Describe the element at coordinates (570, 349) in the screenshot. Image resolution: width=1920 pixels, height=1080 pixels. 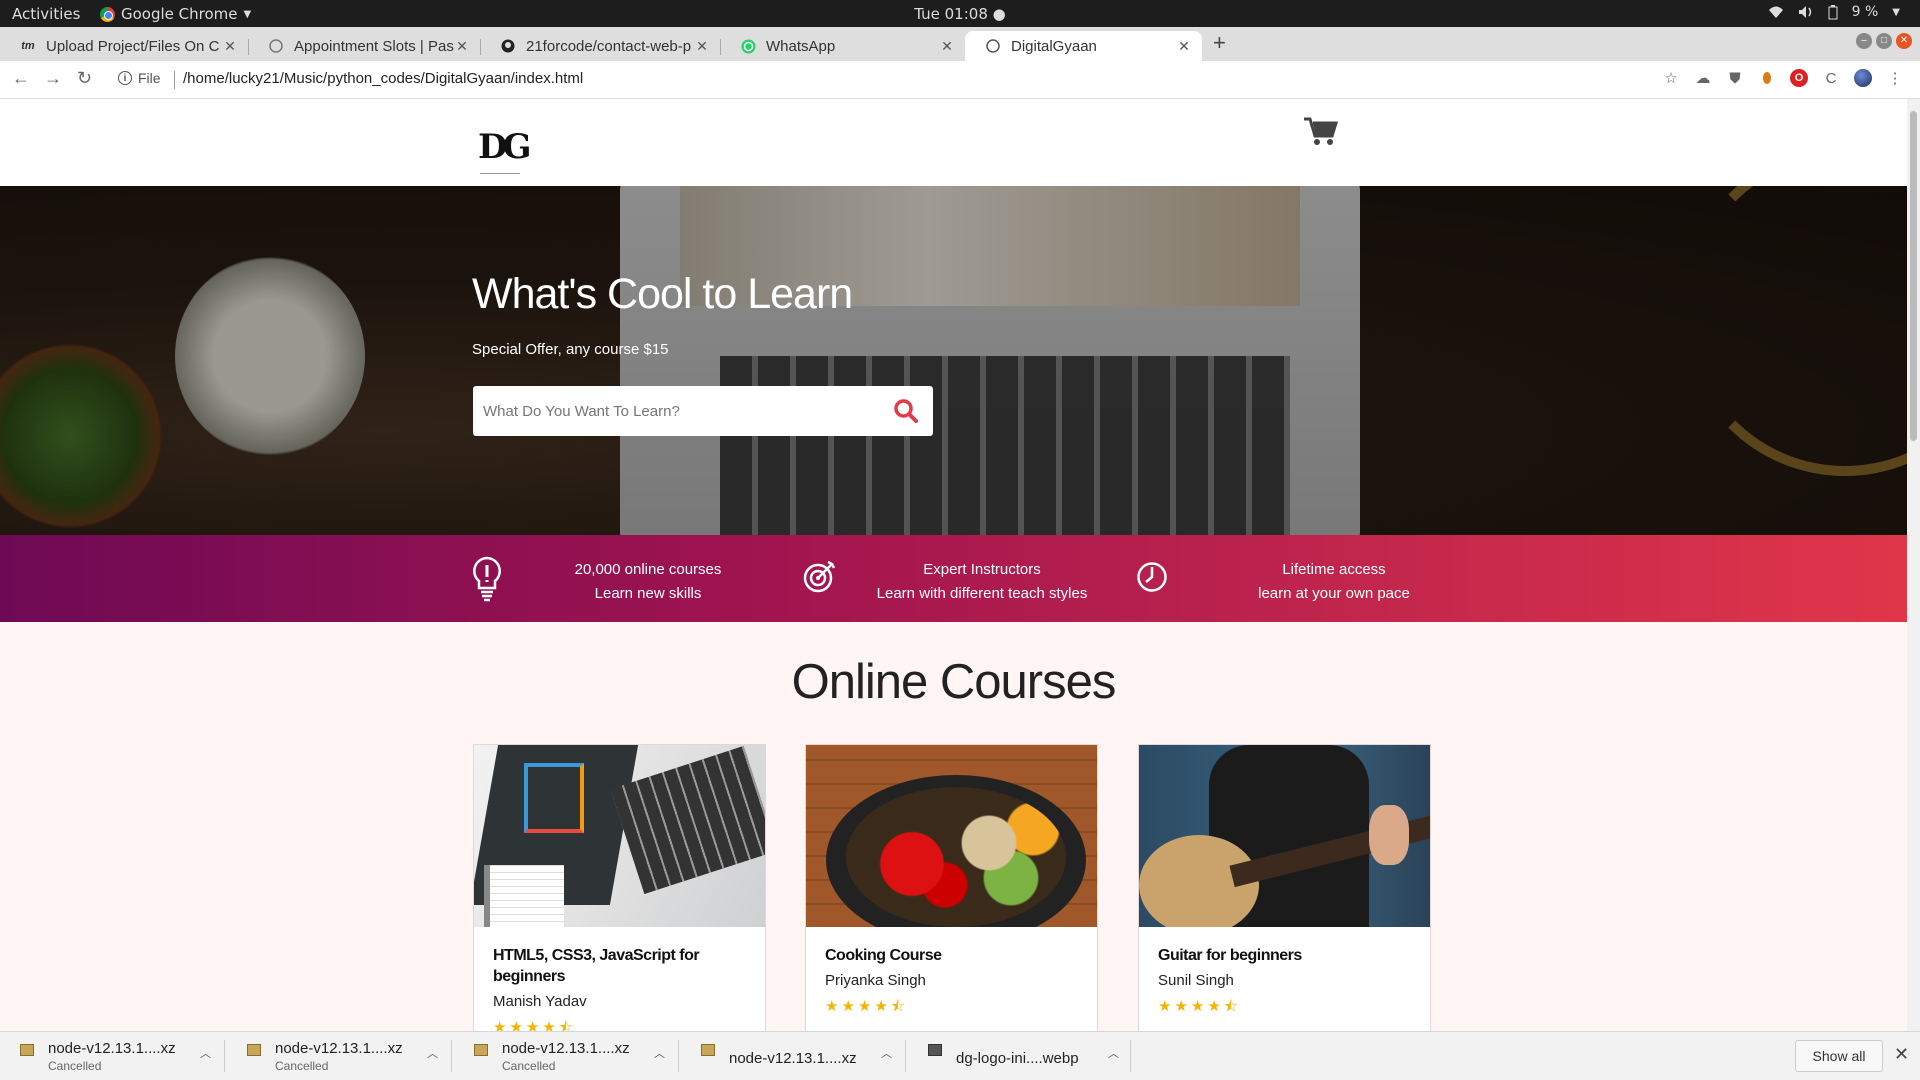
I see `hero-subtitle: Special Offer, any course $15` at that location.